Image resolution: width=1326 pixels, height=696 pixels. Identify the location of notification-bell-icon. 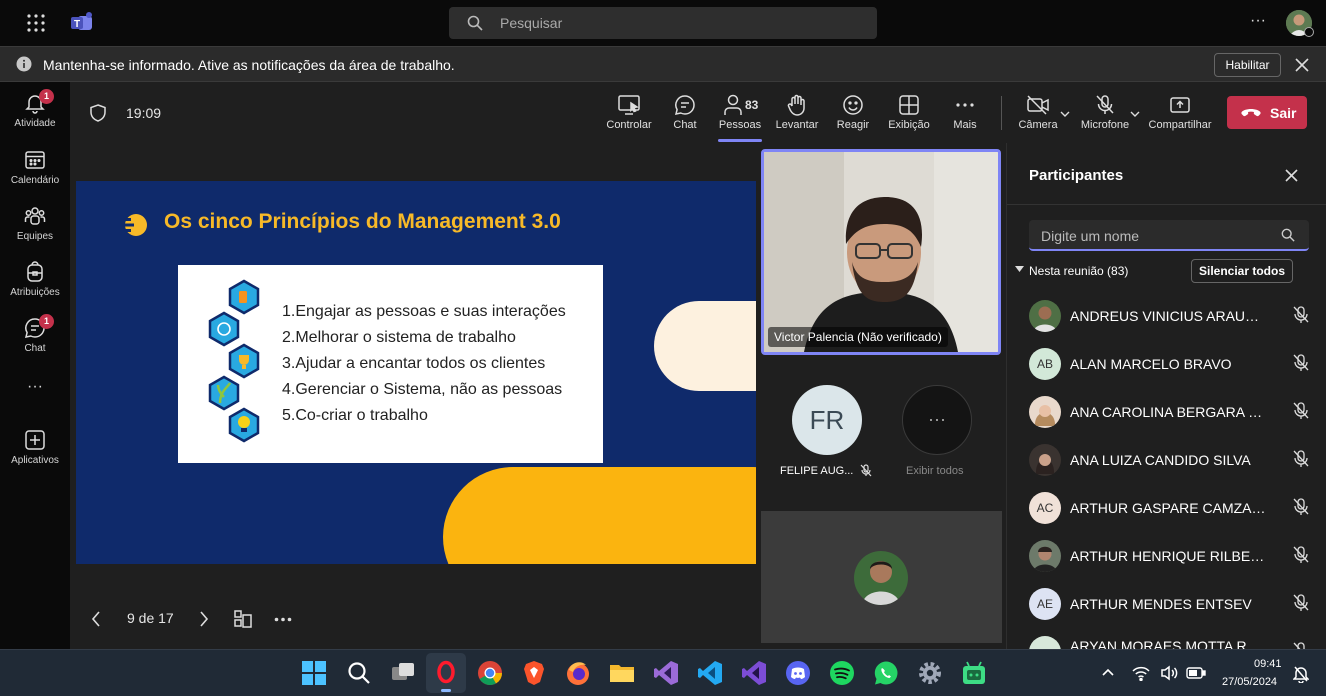
(1301, 674).